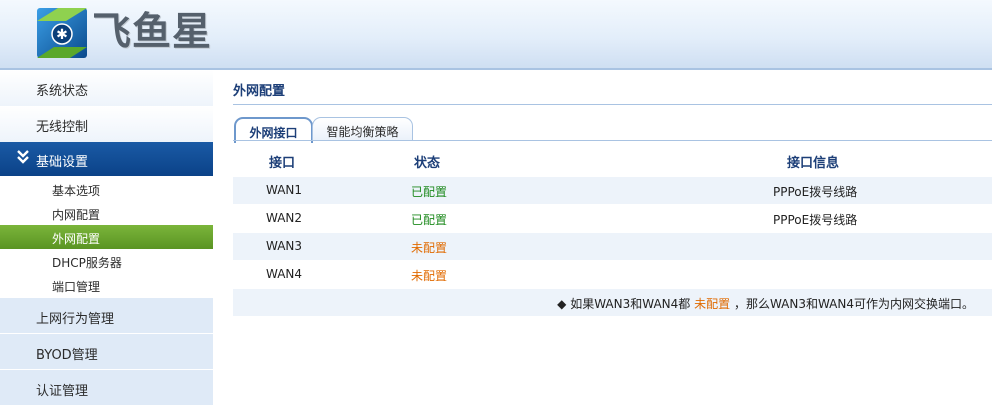  Describe the element at coordinates (106, 352) in the screenshot. I see `sidebar-item-byod: BYOD管理` at that location.